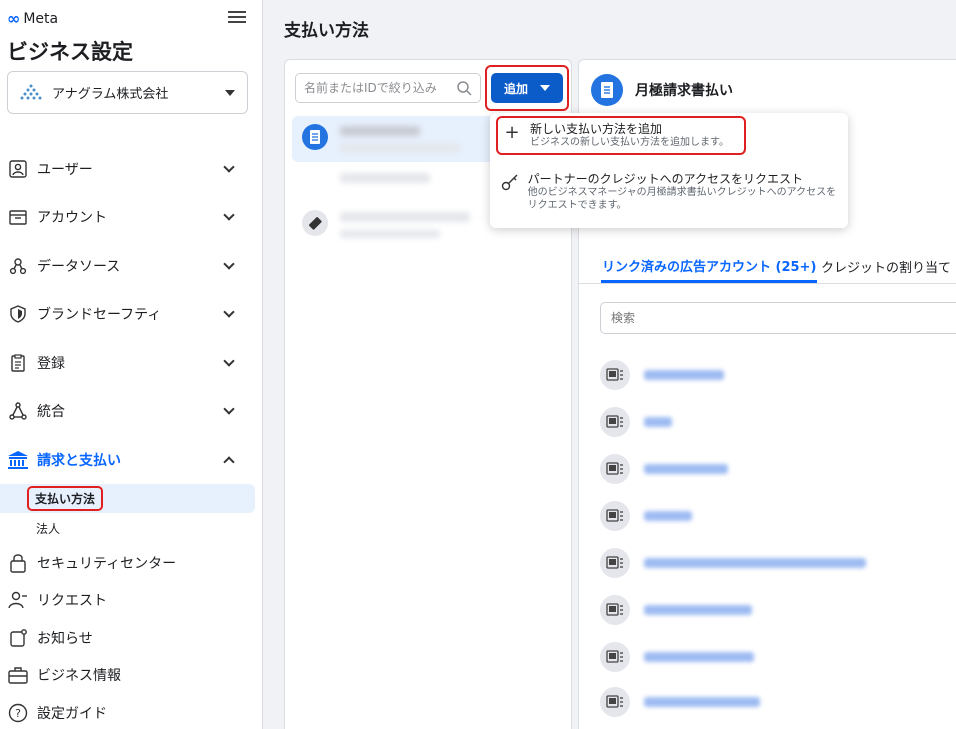  What do you see at coordinates (99, 315) in the screenshot?
I see `sidebar-item-label: ブランドセーフティ` at bounding box center [99, 315].